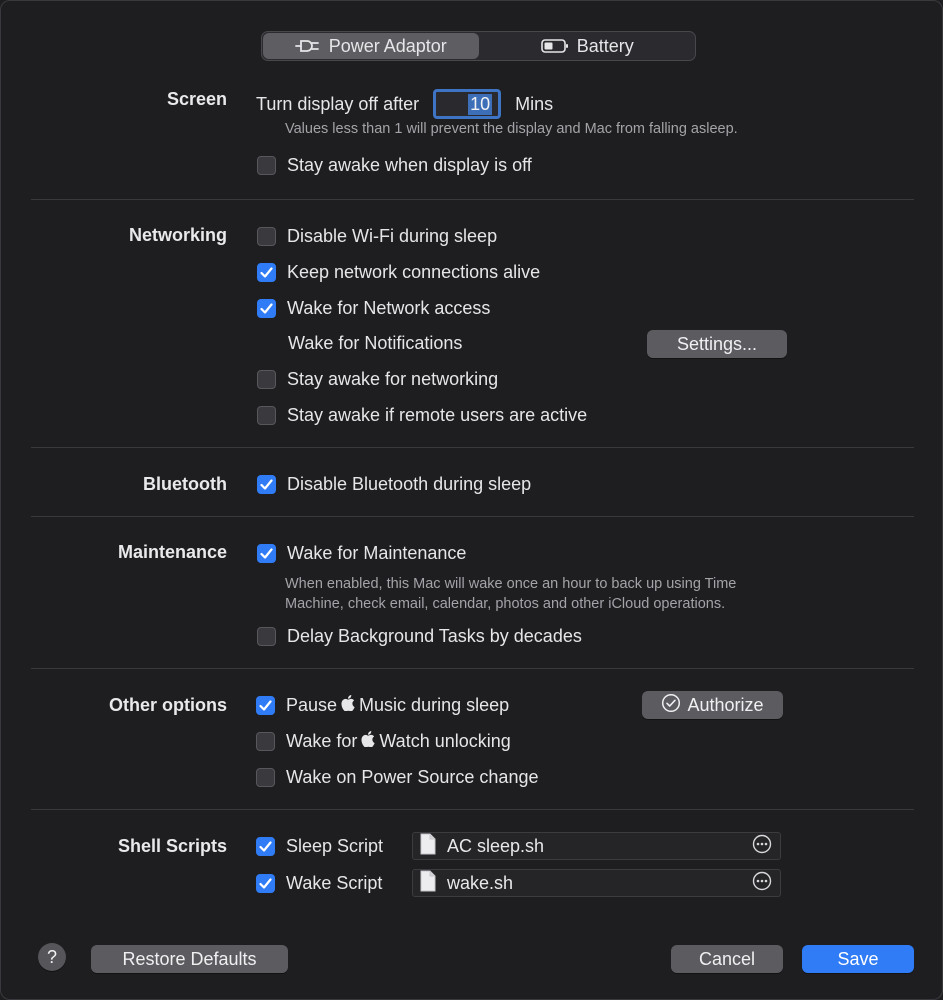 This screenshot has height=1000, width=943. I want to click on power-plug-icon, so click(307, 46).